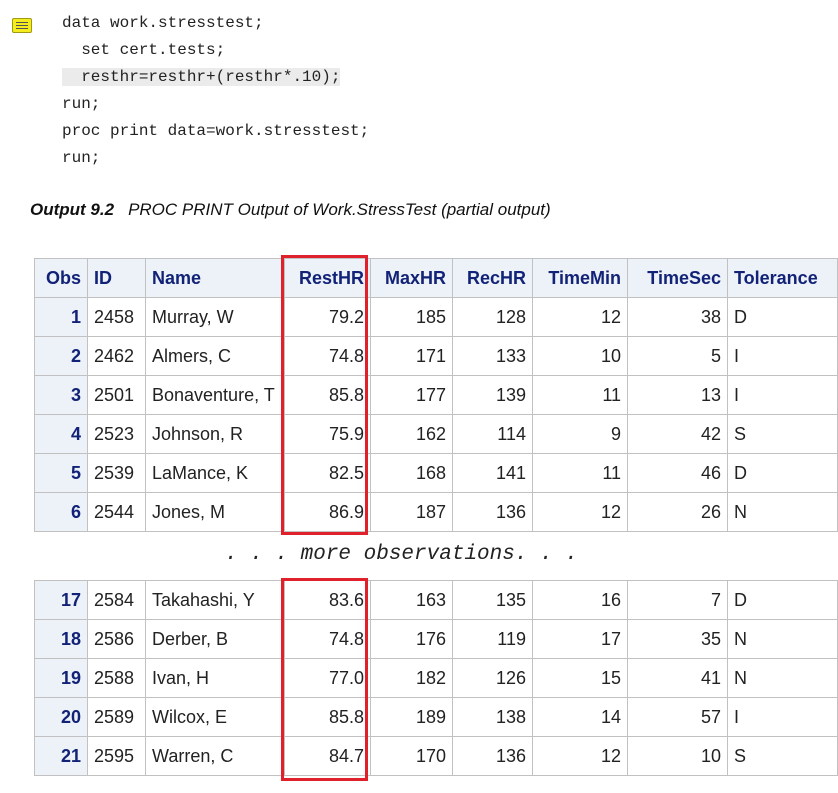 The height and width of the screenshot is (793, 838). Describe the element at coordinates (215, 639) in the screenshot. I see `cell-name: Derber, B` at that location.